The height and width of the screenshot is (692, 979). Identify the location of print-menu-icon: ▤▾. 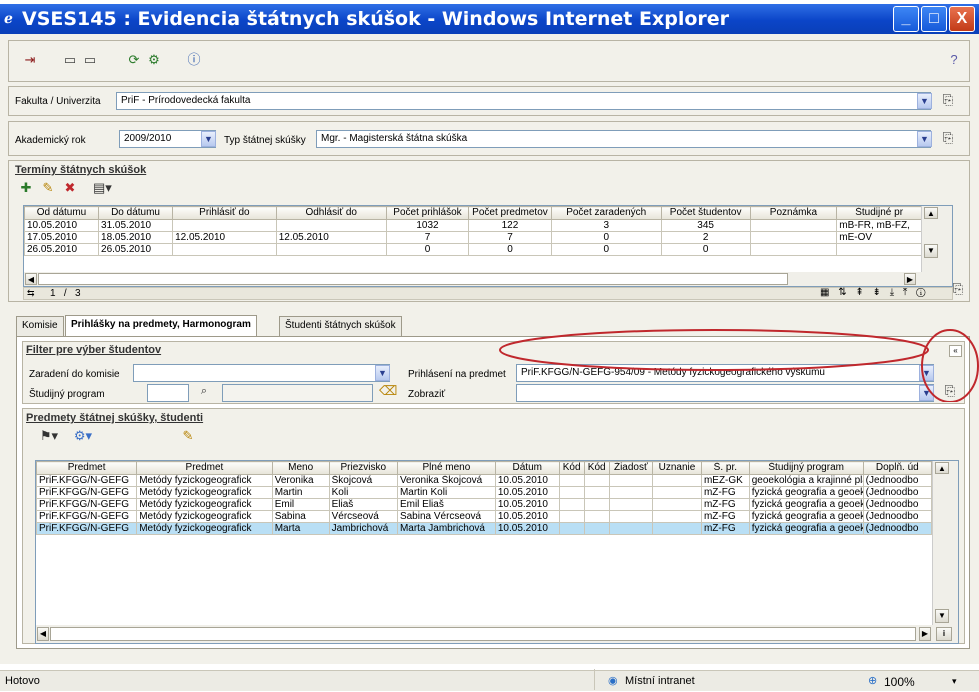
(102, 189).